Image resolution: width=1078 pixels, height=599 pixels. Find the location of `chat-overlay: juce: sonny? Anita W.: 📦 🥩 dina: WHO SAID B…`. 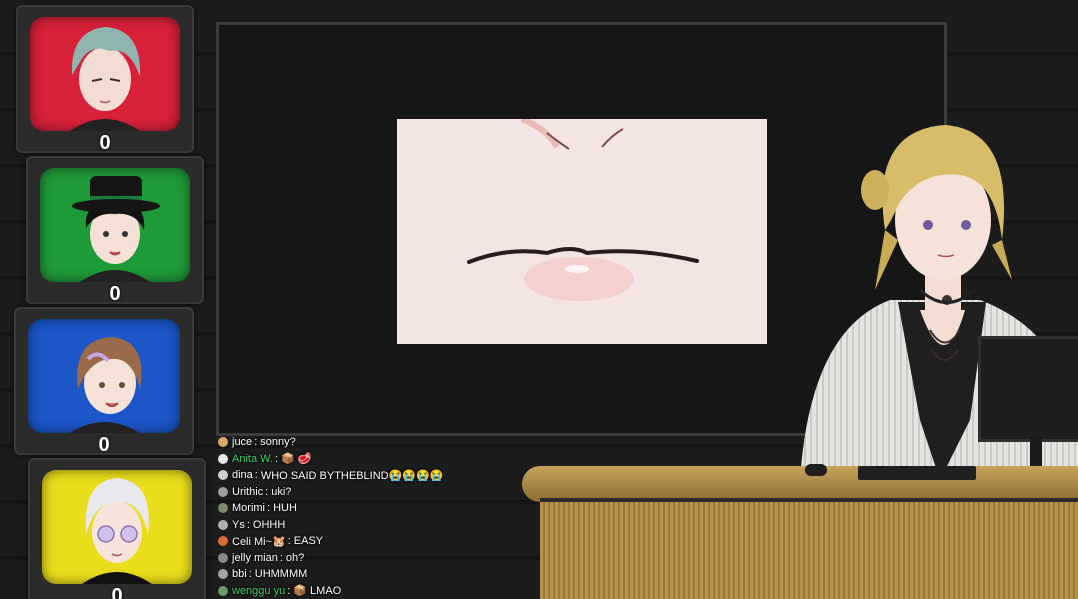

chat-overlay: juce: sonny? Anita W.: 📦 🥩 dina: WHO SAID B… is located at coordinates (368, 516).